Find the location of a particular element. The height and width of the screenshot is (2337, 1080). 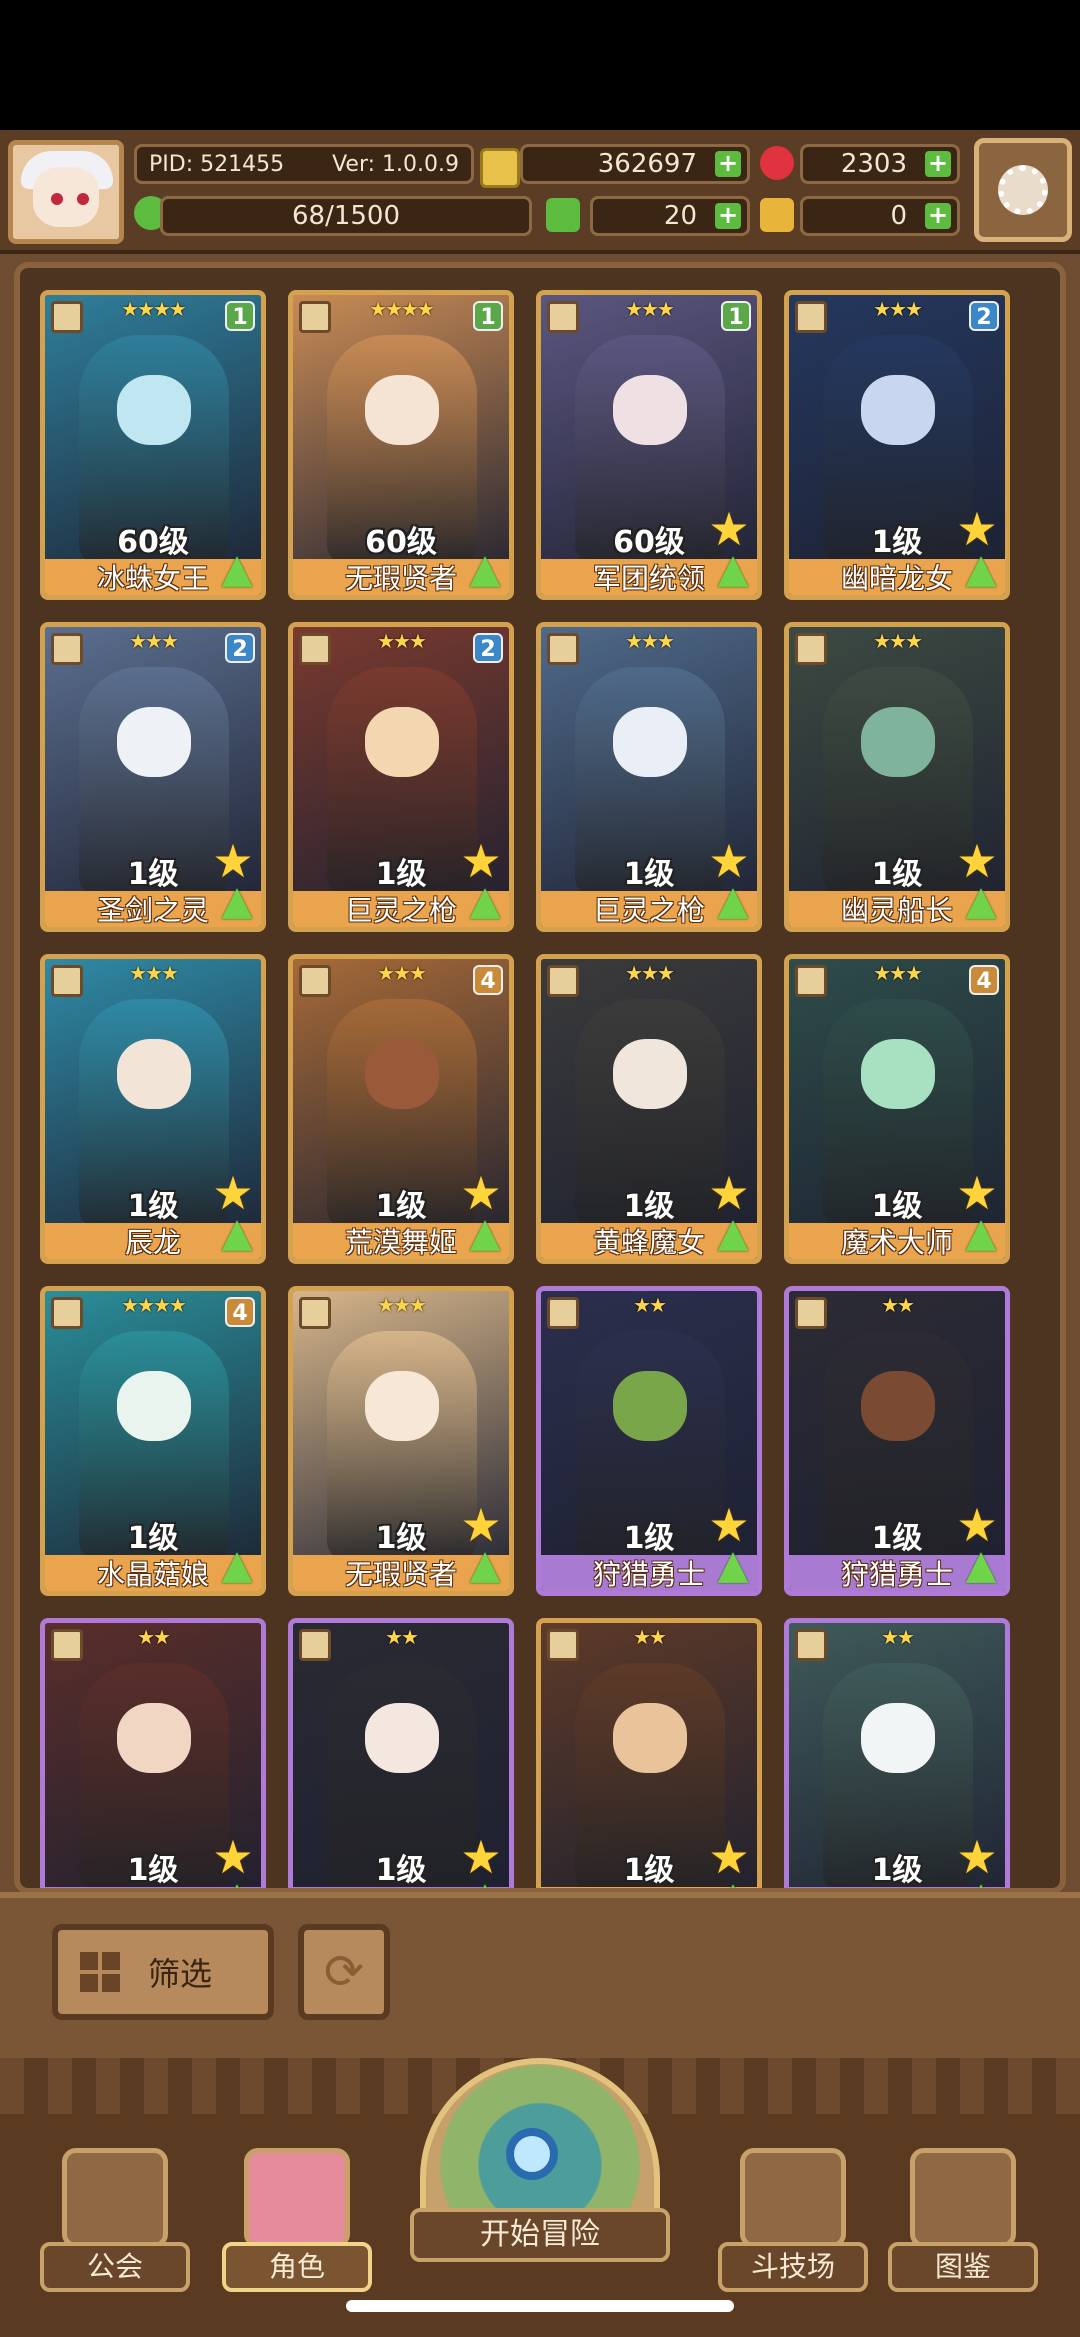

character-card: ★★★ 4 1级 ★ 魔术大师 ▲ is located at coordinates (897, 1109).